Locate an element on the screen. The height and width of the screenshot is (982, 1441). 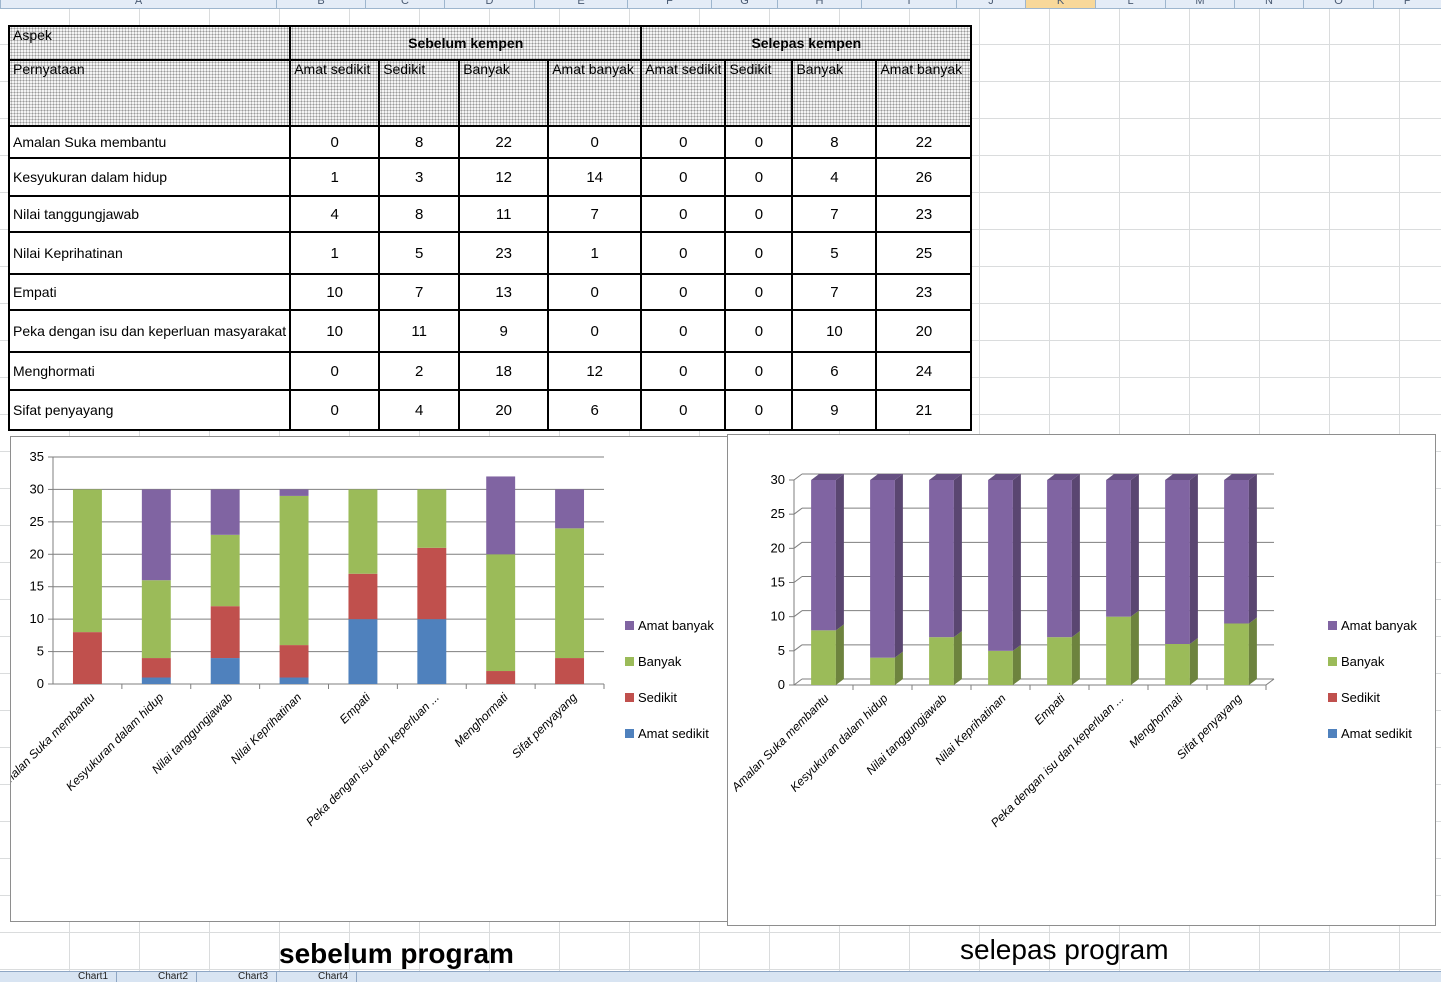
column-header: E is located at coordinates (580, 4).